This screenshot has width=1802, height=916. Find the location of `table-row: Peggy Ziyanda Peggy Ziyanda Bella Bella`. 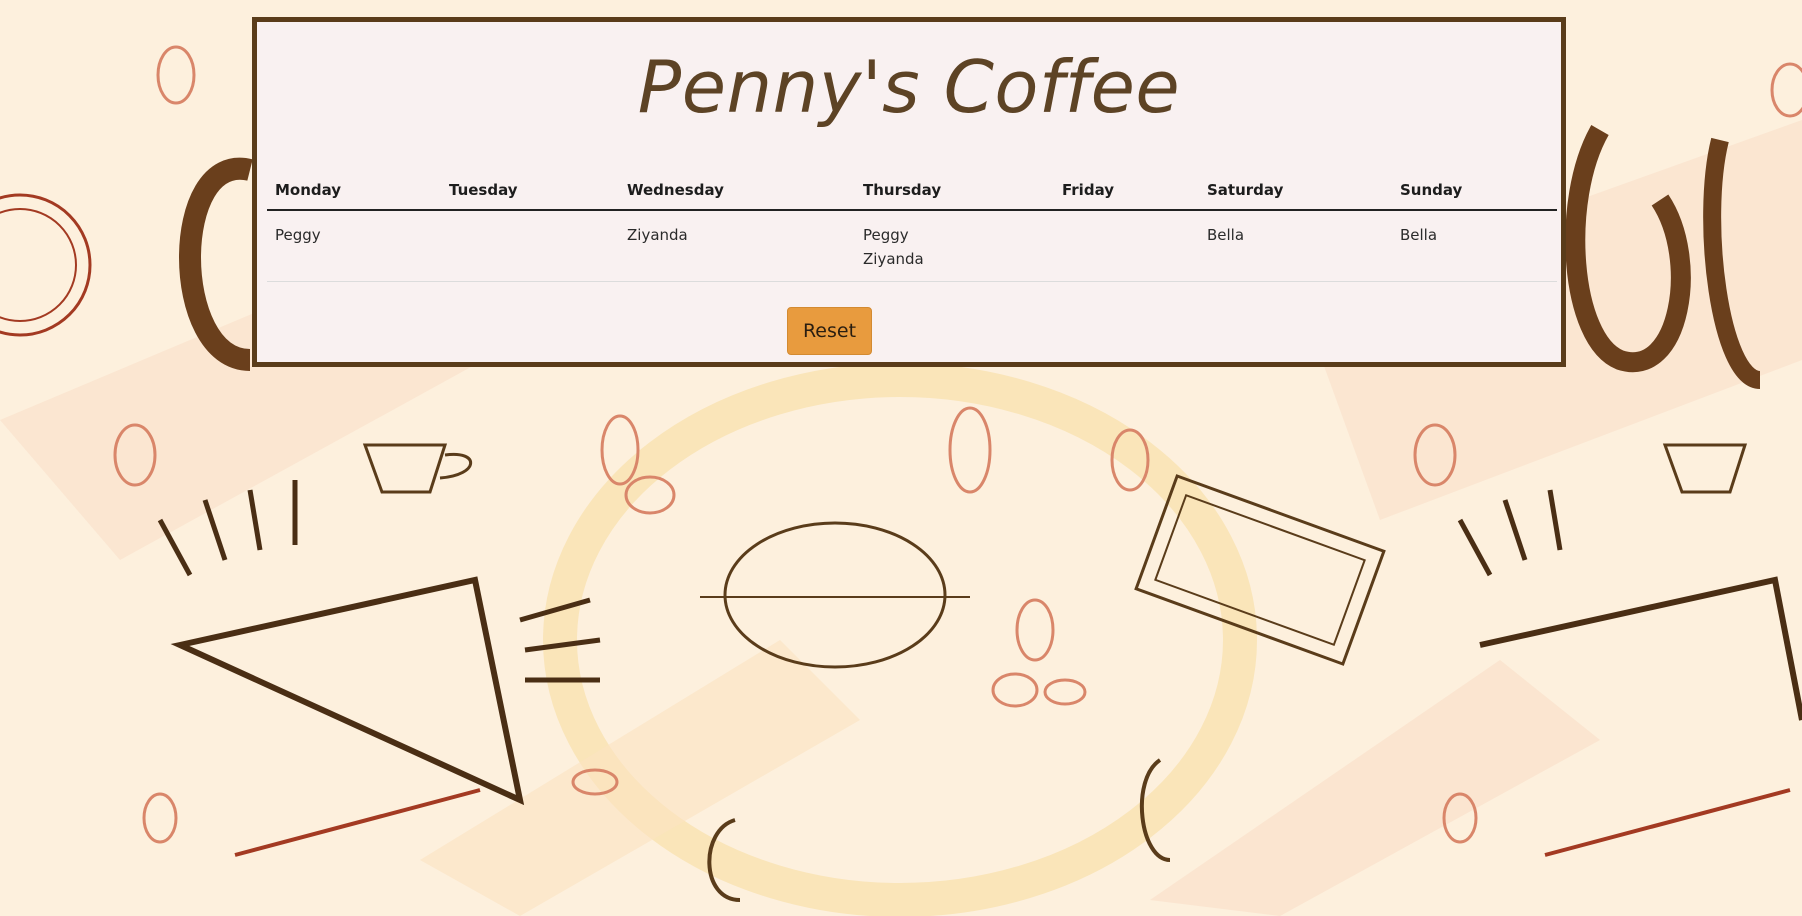

table-row: Peggy Ziyanda Peggy Ziyanda Bella Bella is located at coordinates (912, 246).